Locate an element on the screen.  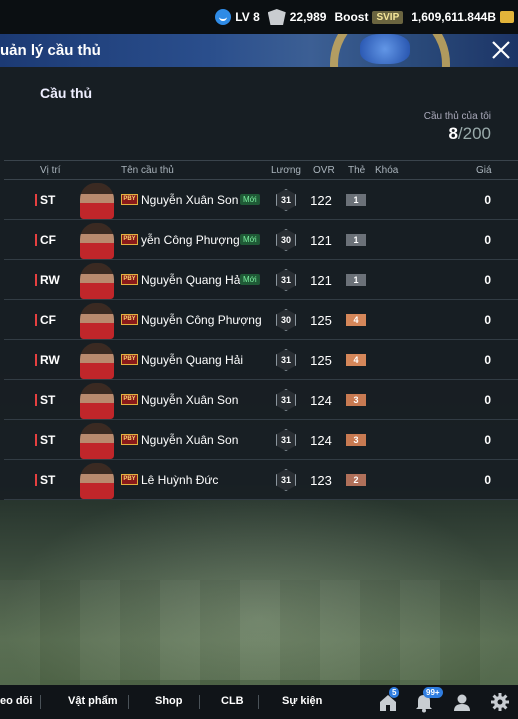
table-row: CF PBY Nguyễn Công Phượng 30 125 4 0 is located at coordinates (261, 320).